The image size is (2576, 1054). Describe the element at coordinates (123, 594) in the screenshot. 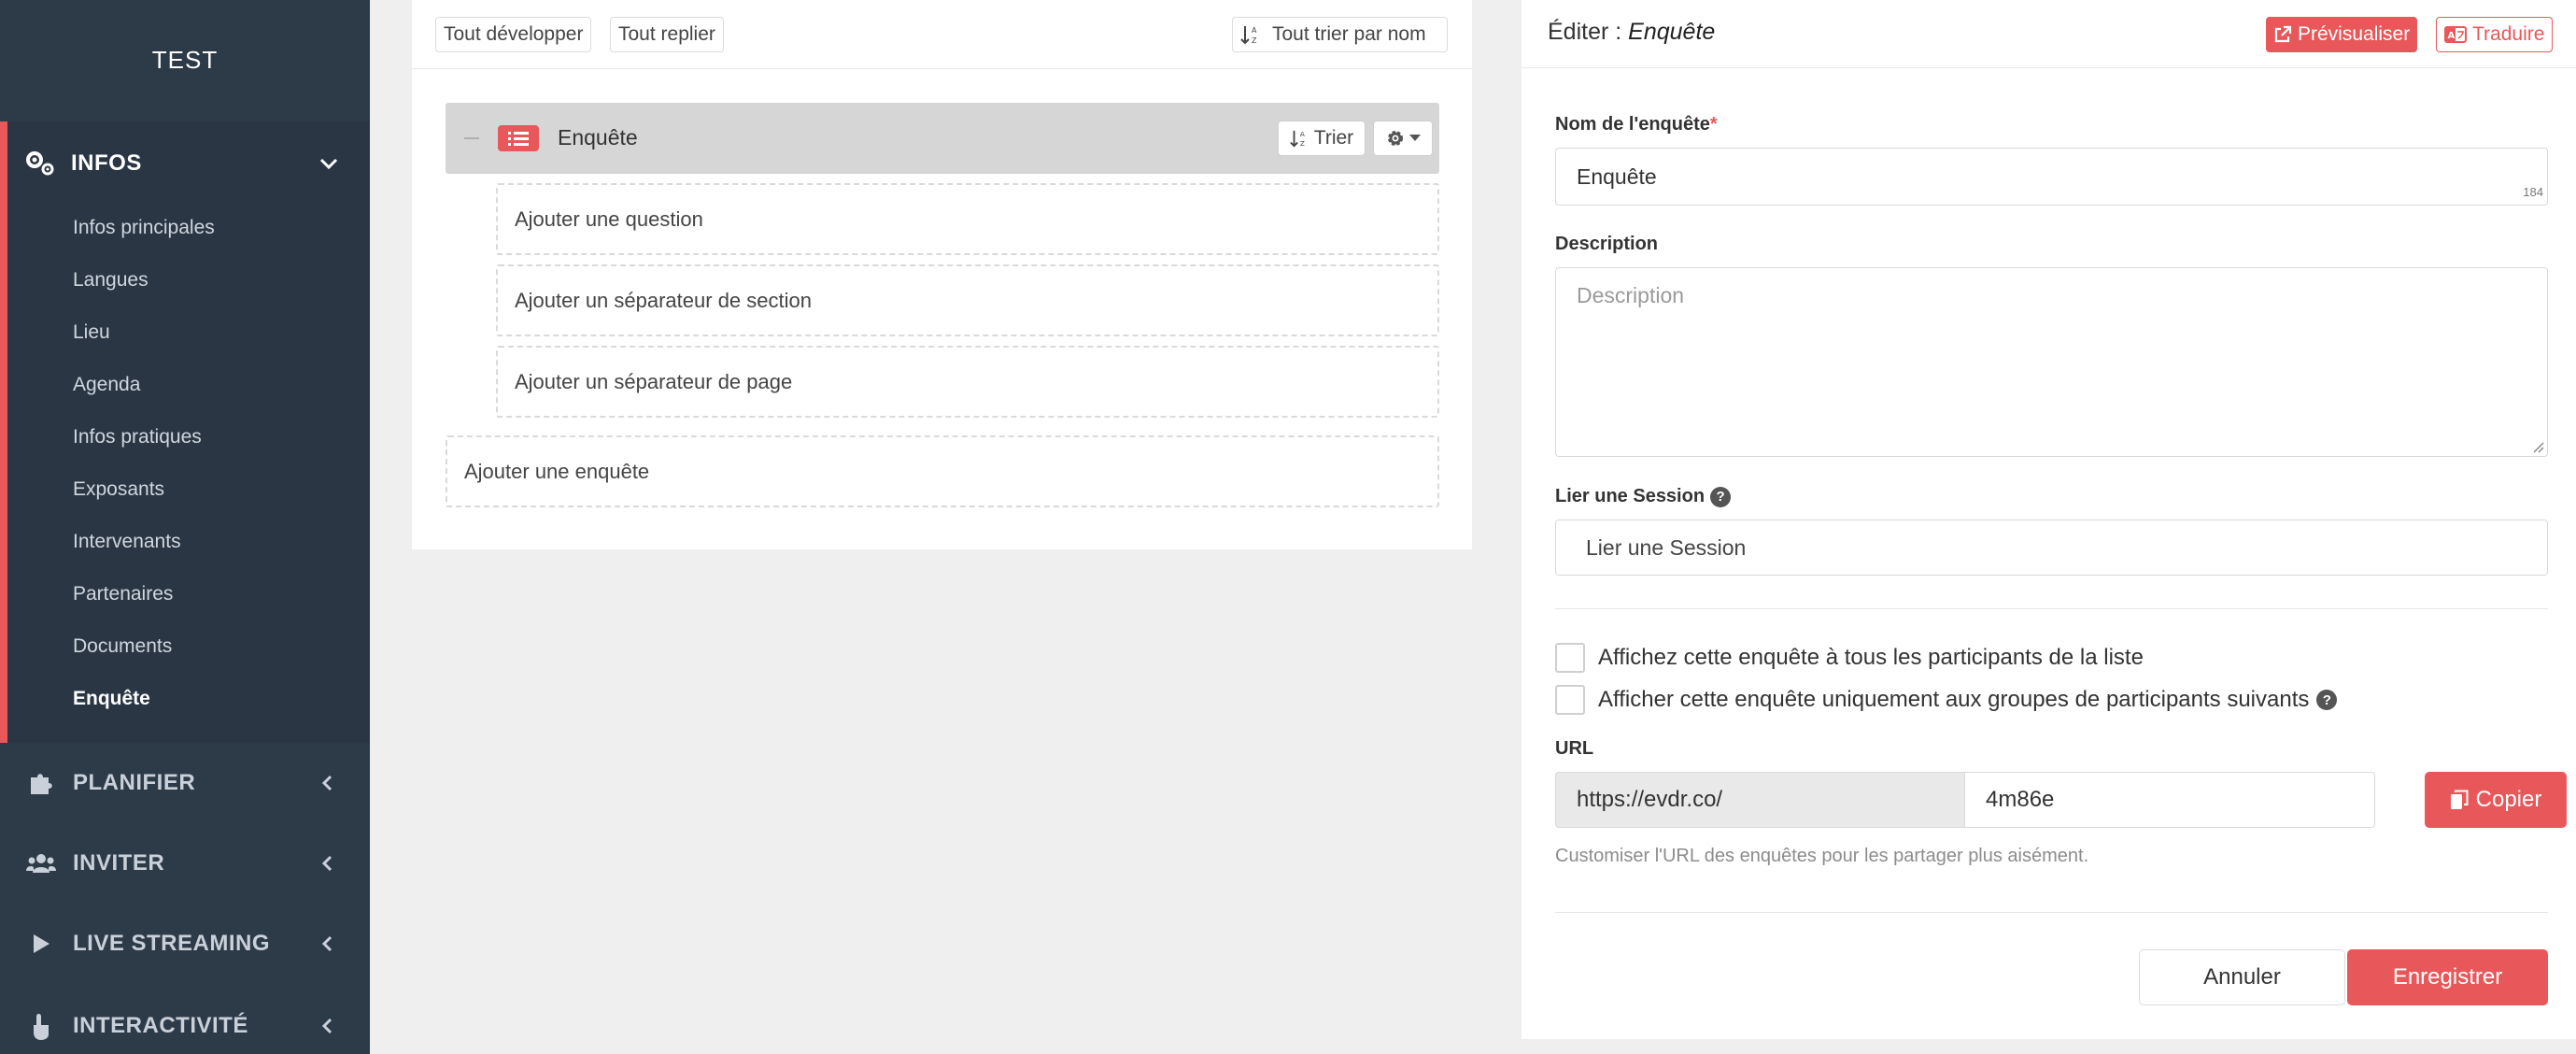

I see `sidebar-item-partenaires: Partenaires` at that location.